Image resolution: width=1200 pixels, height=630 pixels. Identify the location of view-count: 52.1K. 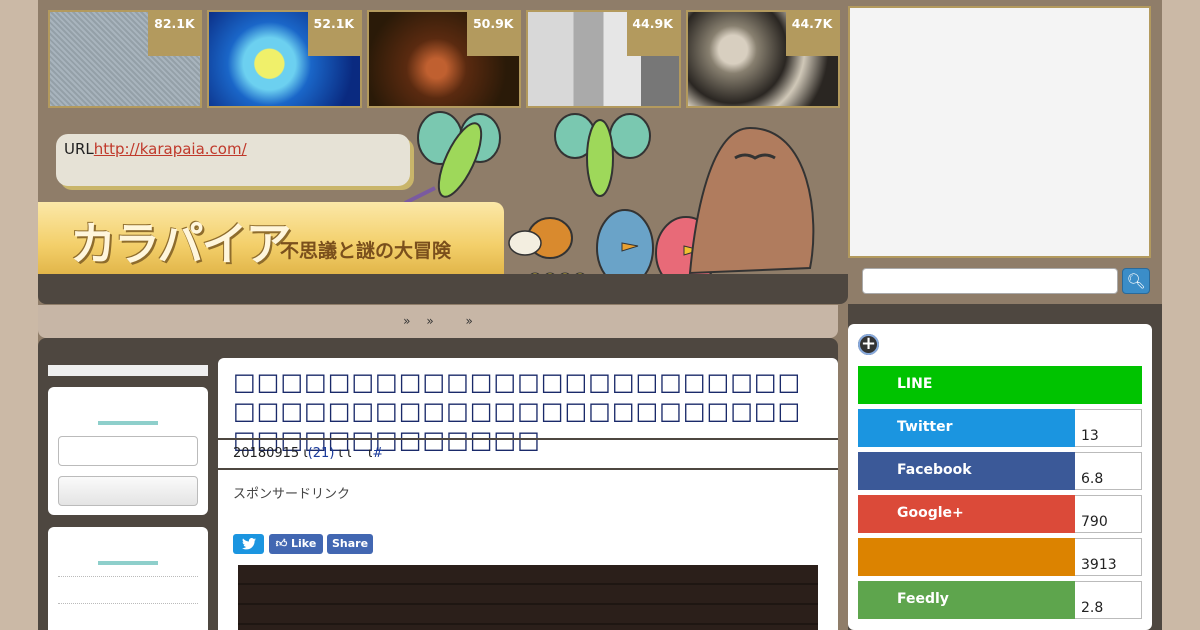
(333, 34).